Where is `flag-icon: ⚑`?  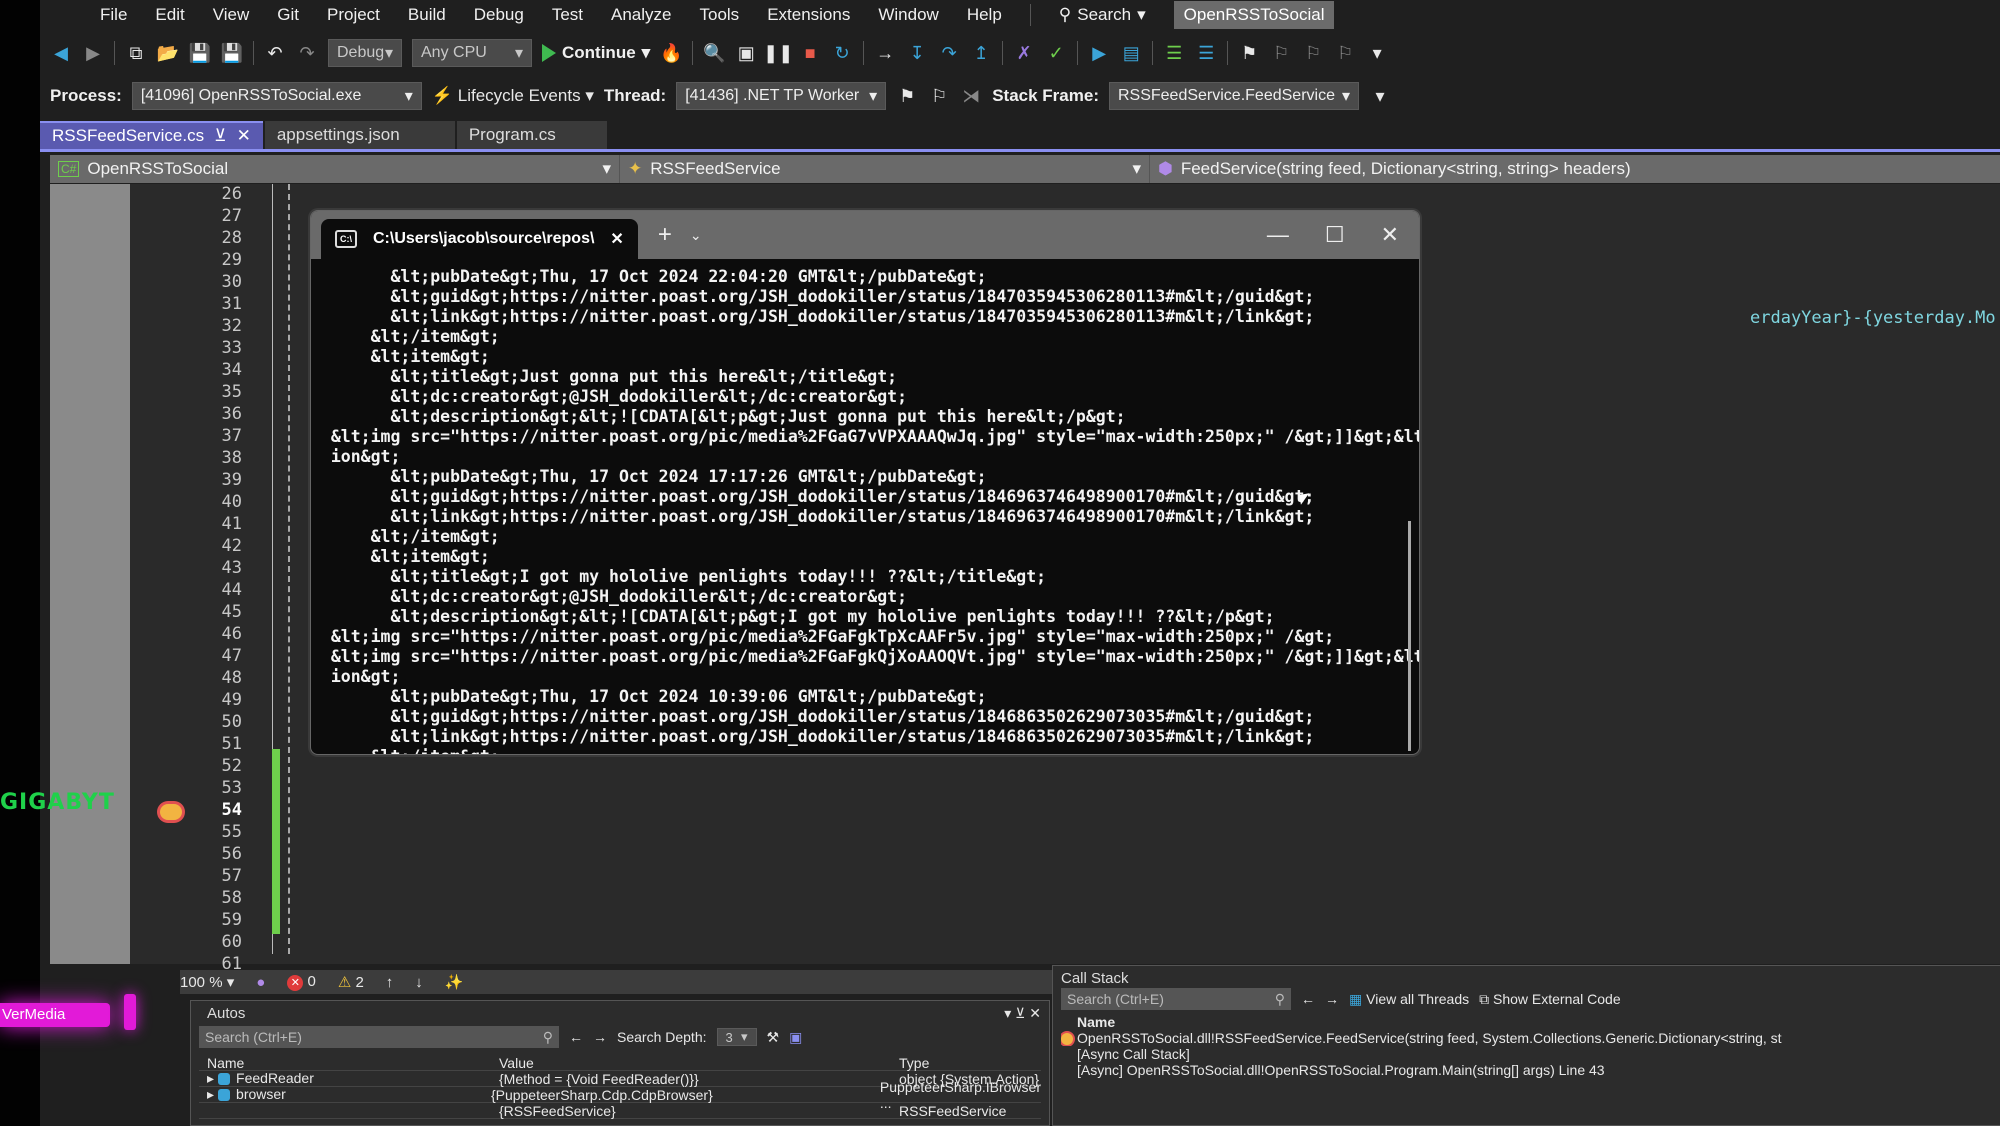 flag-icon: ⚑ is located at coordinates (907, 96).